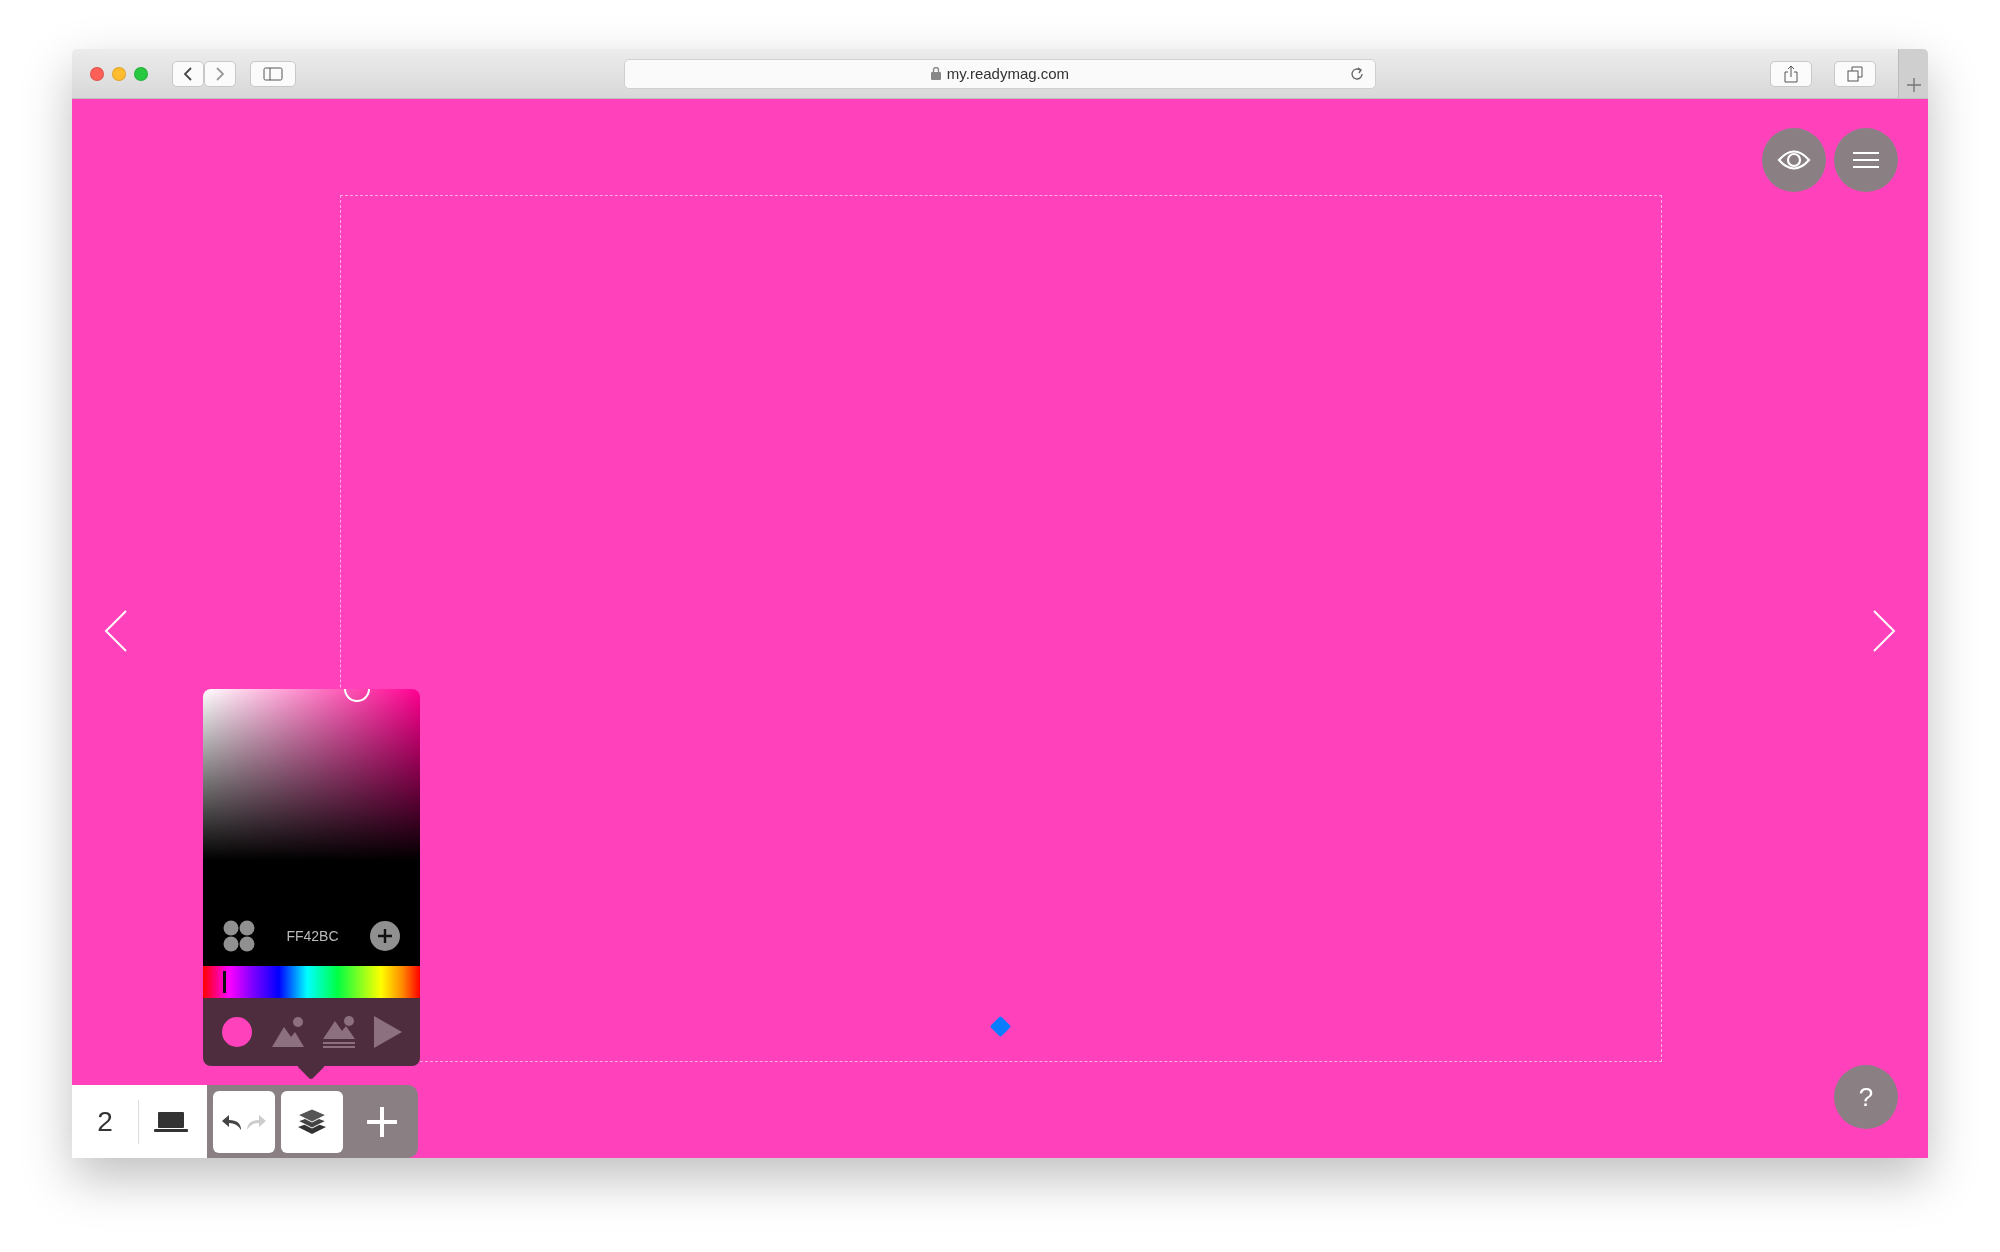 The image size is (2000, 1252). I want to click on mountain-lines-icon, so click(339, 1032).